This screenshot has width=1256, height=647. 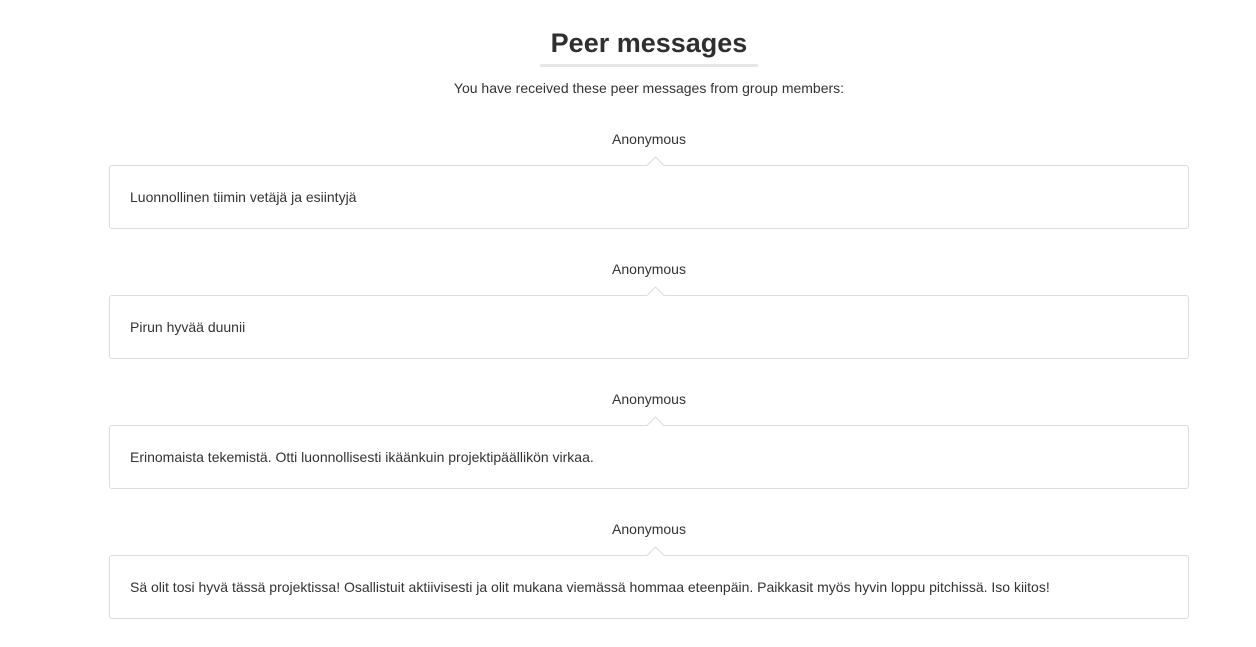 I want to click on message-bubble: Luonnollinen tiimin vetäjä ja esiintyjä, so click(x=649, y=192).